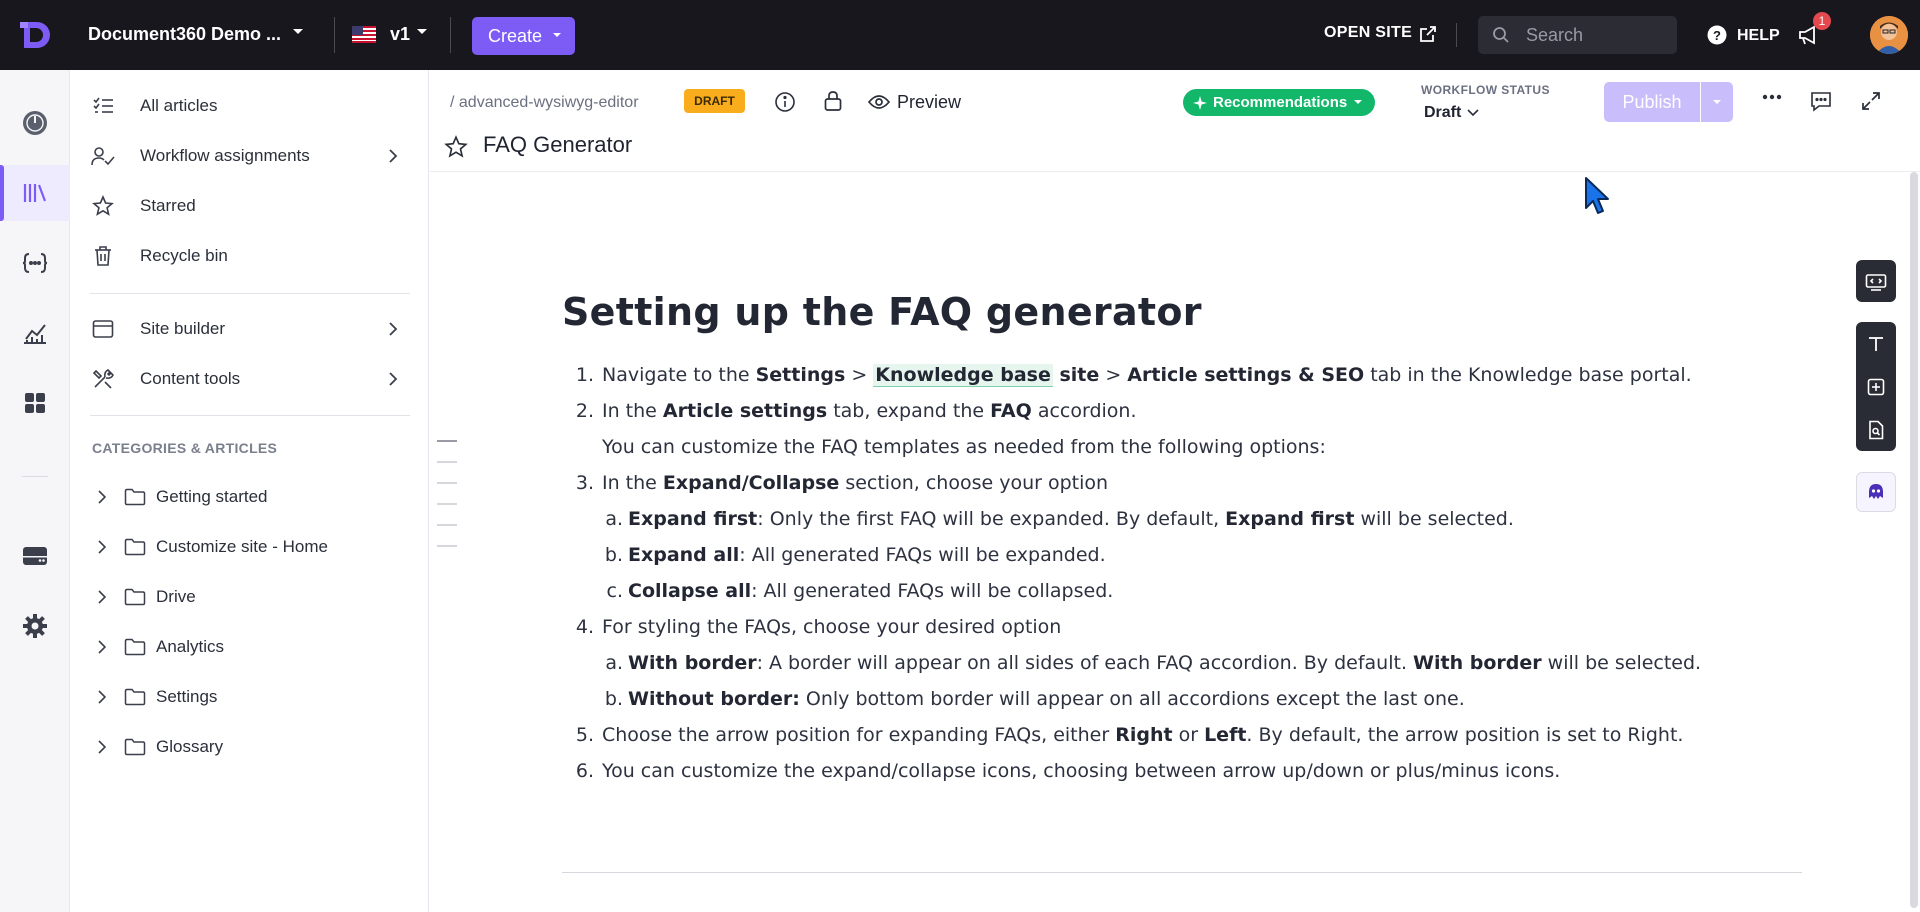 The width and height of the screenshot is (1920, 912). I want to click on sidebar-item-recycle-bin: Recycle bin, so click(250, 256).